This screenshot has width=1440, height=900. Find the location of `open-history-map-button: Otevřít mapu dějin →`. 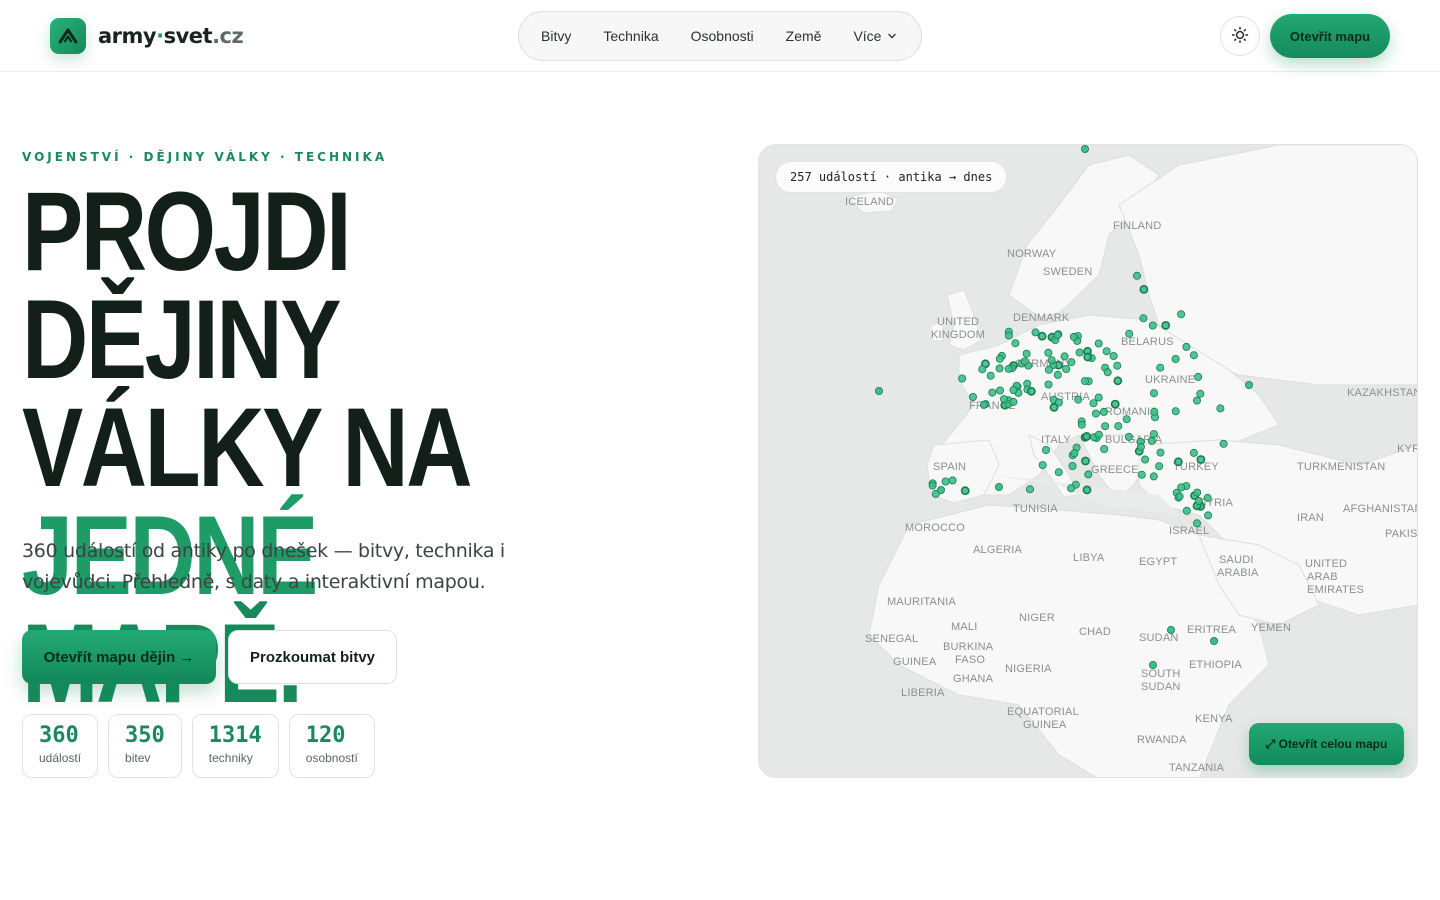

open-history-map-button: Otevřít mapu dějin → is located at coordinates (119, 657).